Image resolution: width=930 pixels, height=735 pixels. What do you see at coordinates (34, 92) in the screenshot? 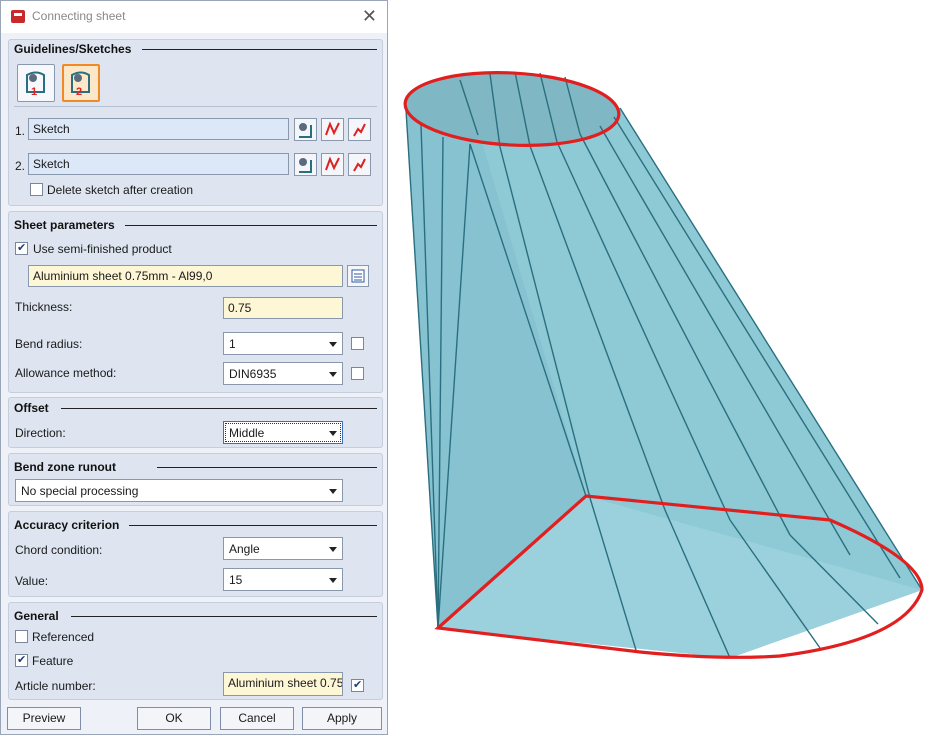
I see `svg-text: 1` at bounding box center [34, 92].